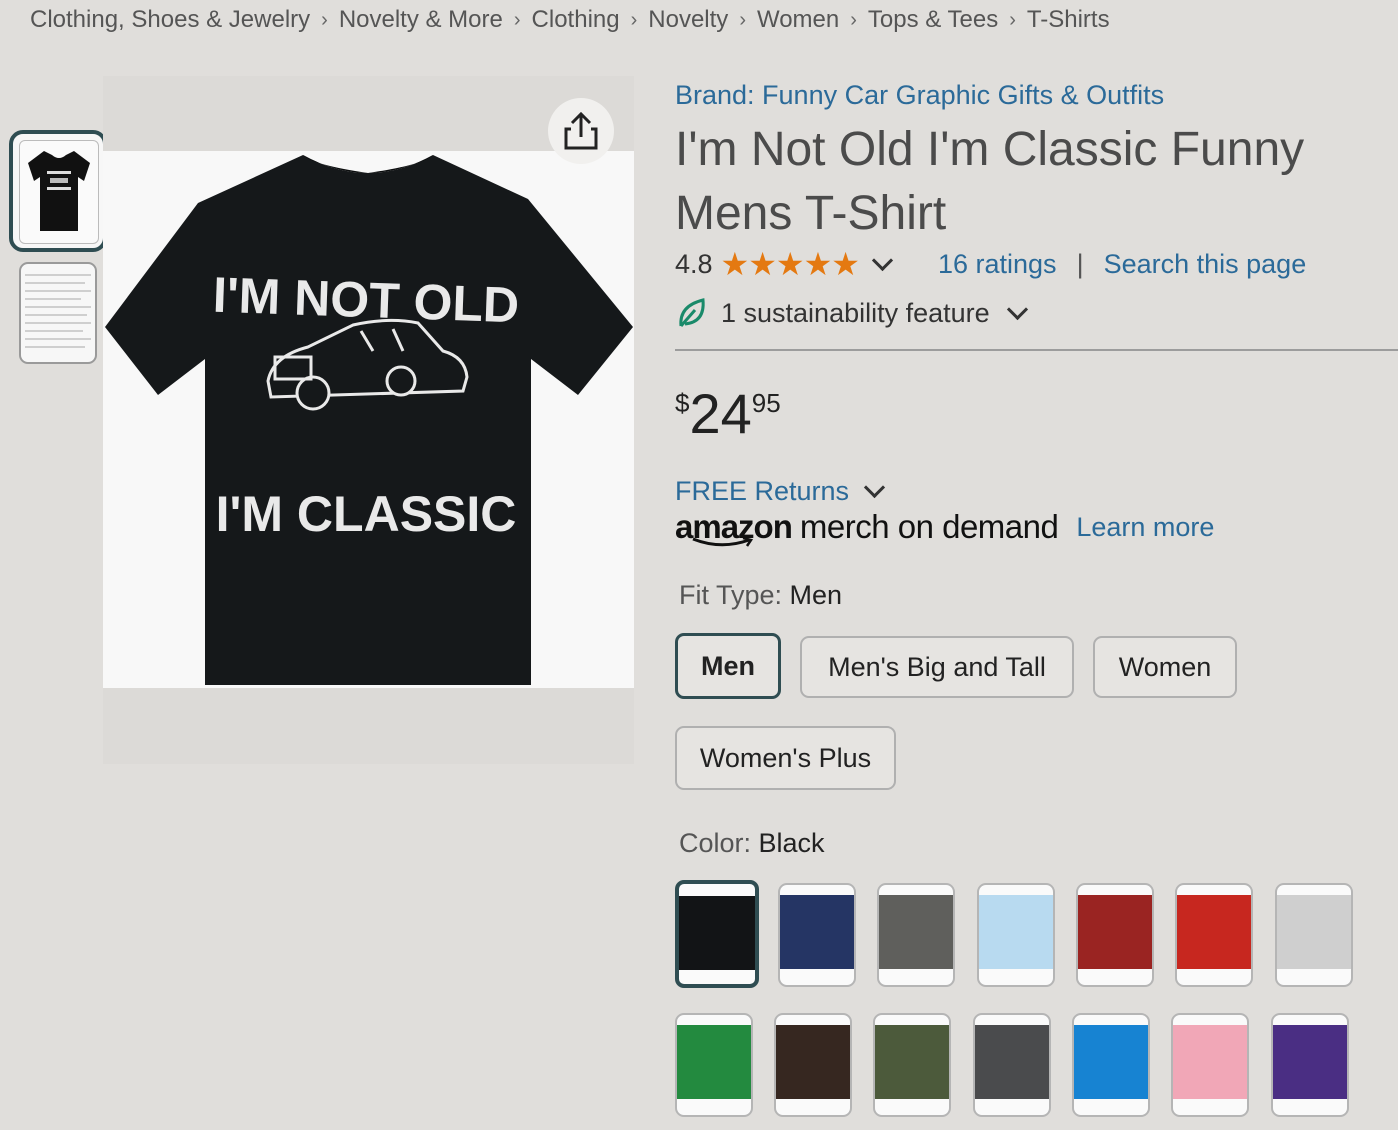 The width and height of the screenshot is (1398, 1130). What do you see at coordinates (1145, 527) in the screenshot?
I see `learn-more-link: Learn more` at bounding box center [1145, 527].